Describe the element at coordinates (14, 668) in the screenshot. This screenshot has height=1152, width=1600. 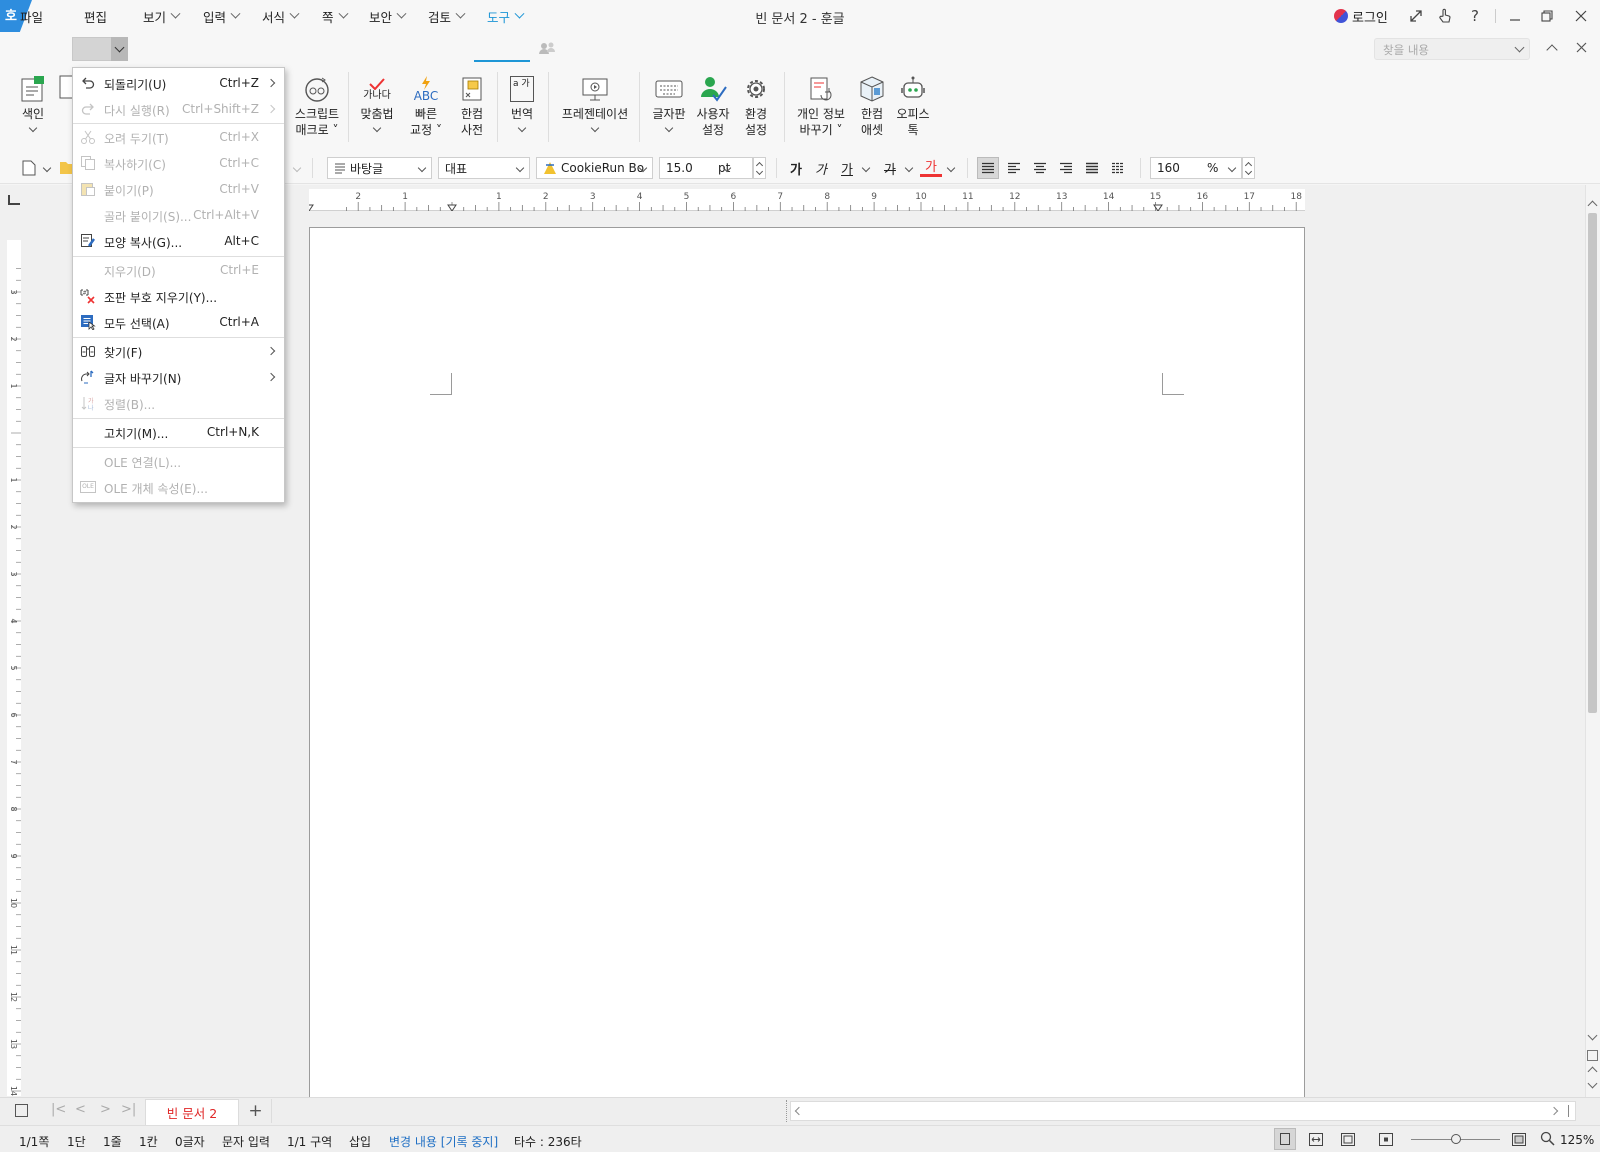
I see `vertical-ruler: 3 2 1 1 2 3 4 5 6 7 8 9 10 11 12 13 14` at that location.